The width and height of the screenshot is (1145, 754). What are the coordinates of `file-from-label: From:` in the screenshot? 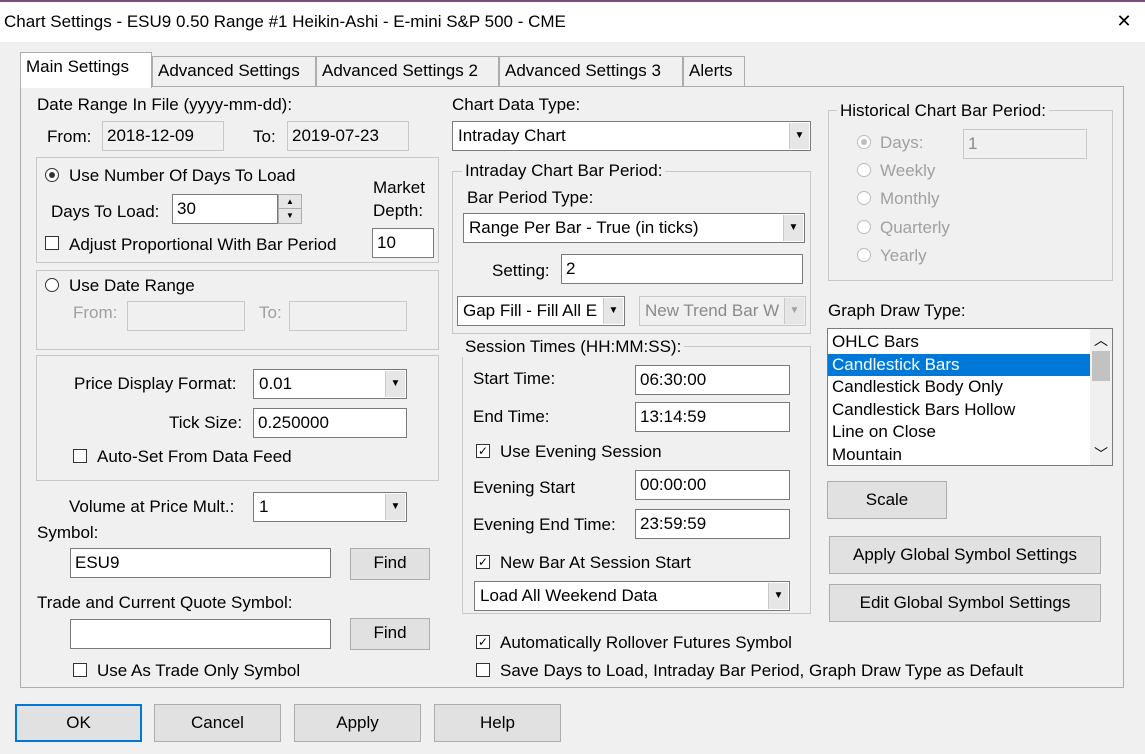 It's located at (69, 136).